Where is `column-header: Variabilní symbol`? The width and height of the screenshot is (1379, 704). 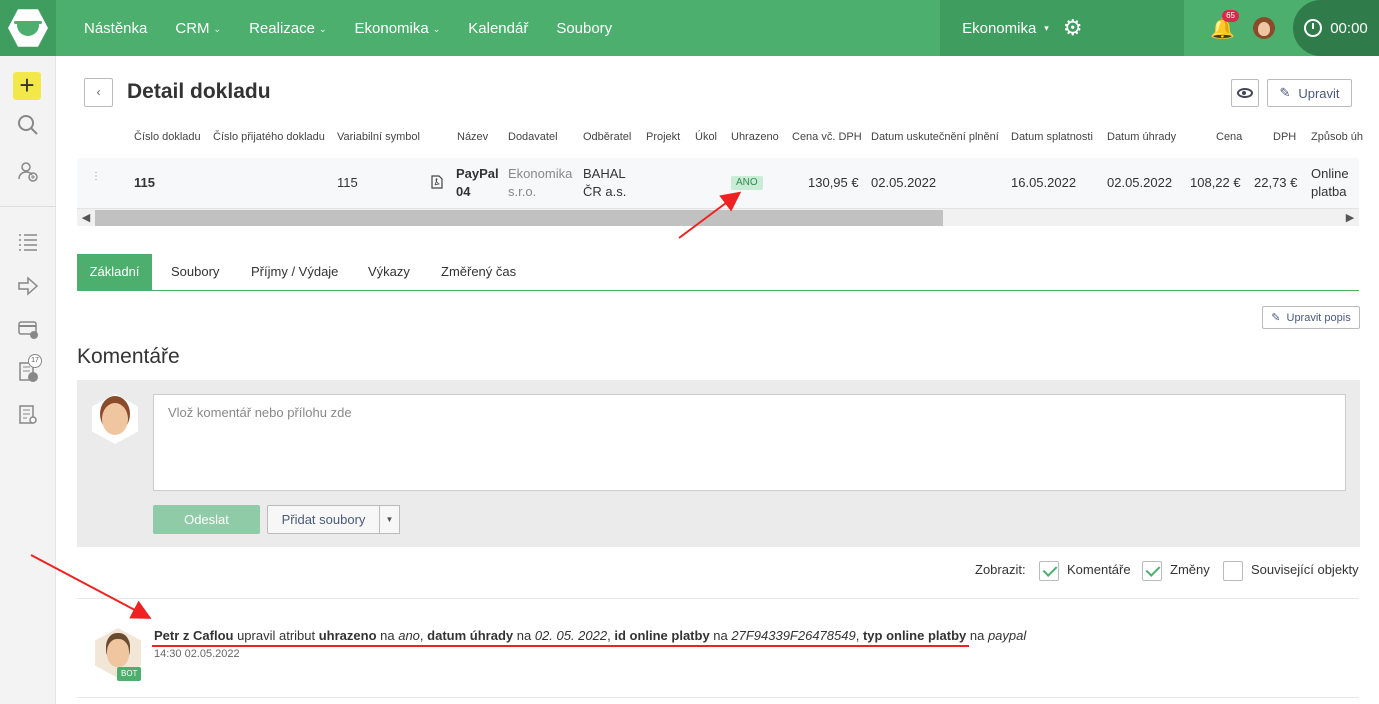
column-header: Variabilní symbol is located at coordinates (378, 137).